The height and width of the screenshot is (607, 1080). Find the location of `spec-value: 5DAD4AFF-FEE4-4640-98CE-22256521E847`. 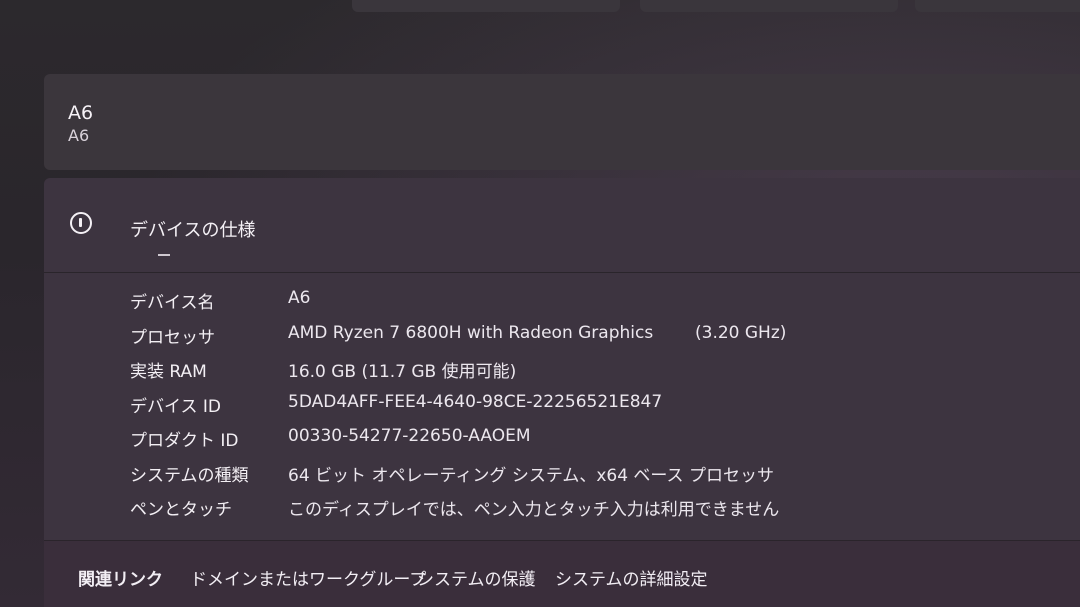

spec-value: 5DAD4AFF-FEE4-4640-98CE-22256521E847 is located at coordinates (475, 401).